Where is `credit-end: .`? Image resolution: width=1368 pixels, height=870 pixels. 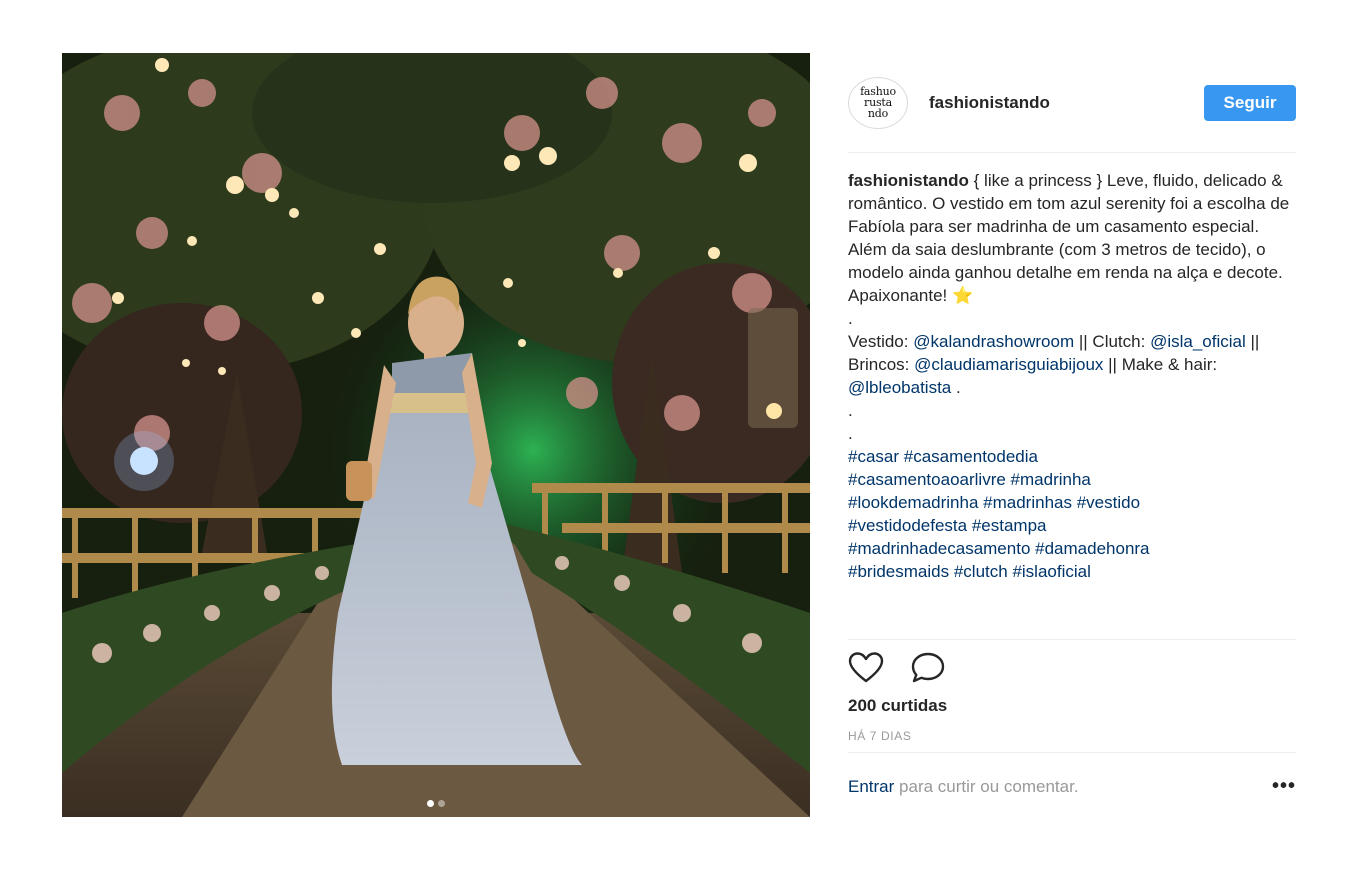 credit-end: . is located at coordinates (958, 387).